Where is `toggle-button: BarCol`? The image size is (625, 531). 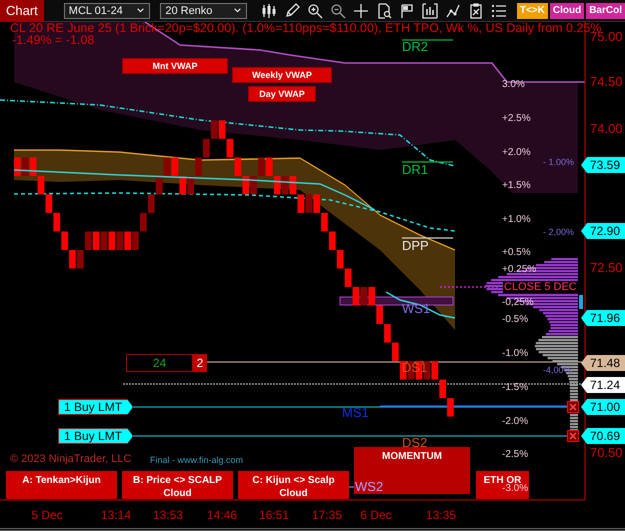
toggle-button: BarCol is located at coordinates (605, 10).